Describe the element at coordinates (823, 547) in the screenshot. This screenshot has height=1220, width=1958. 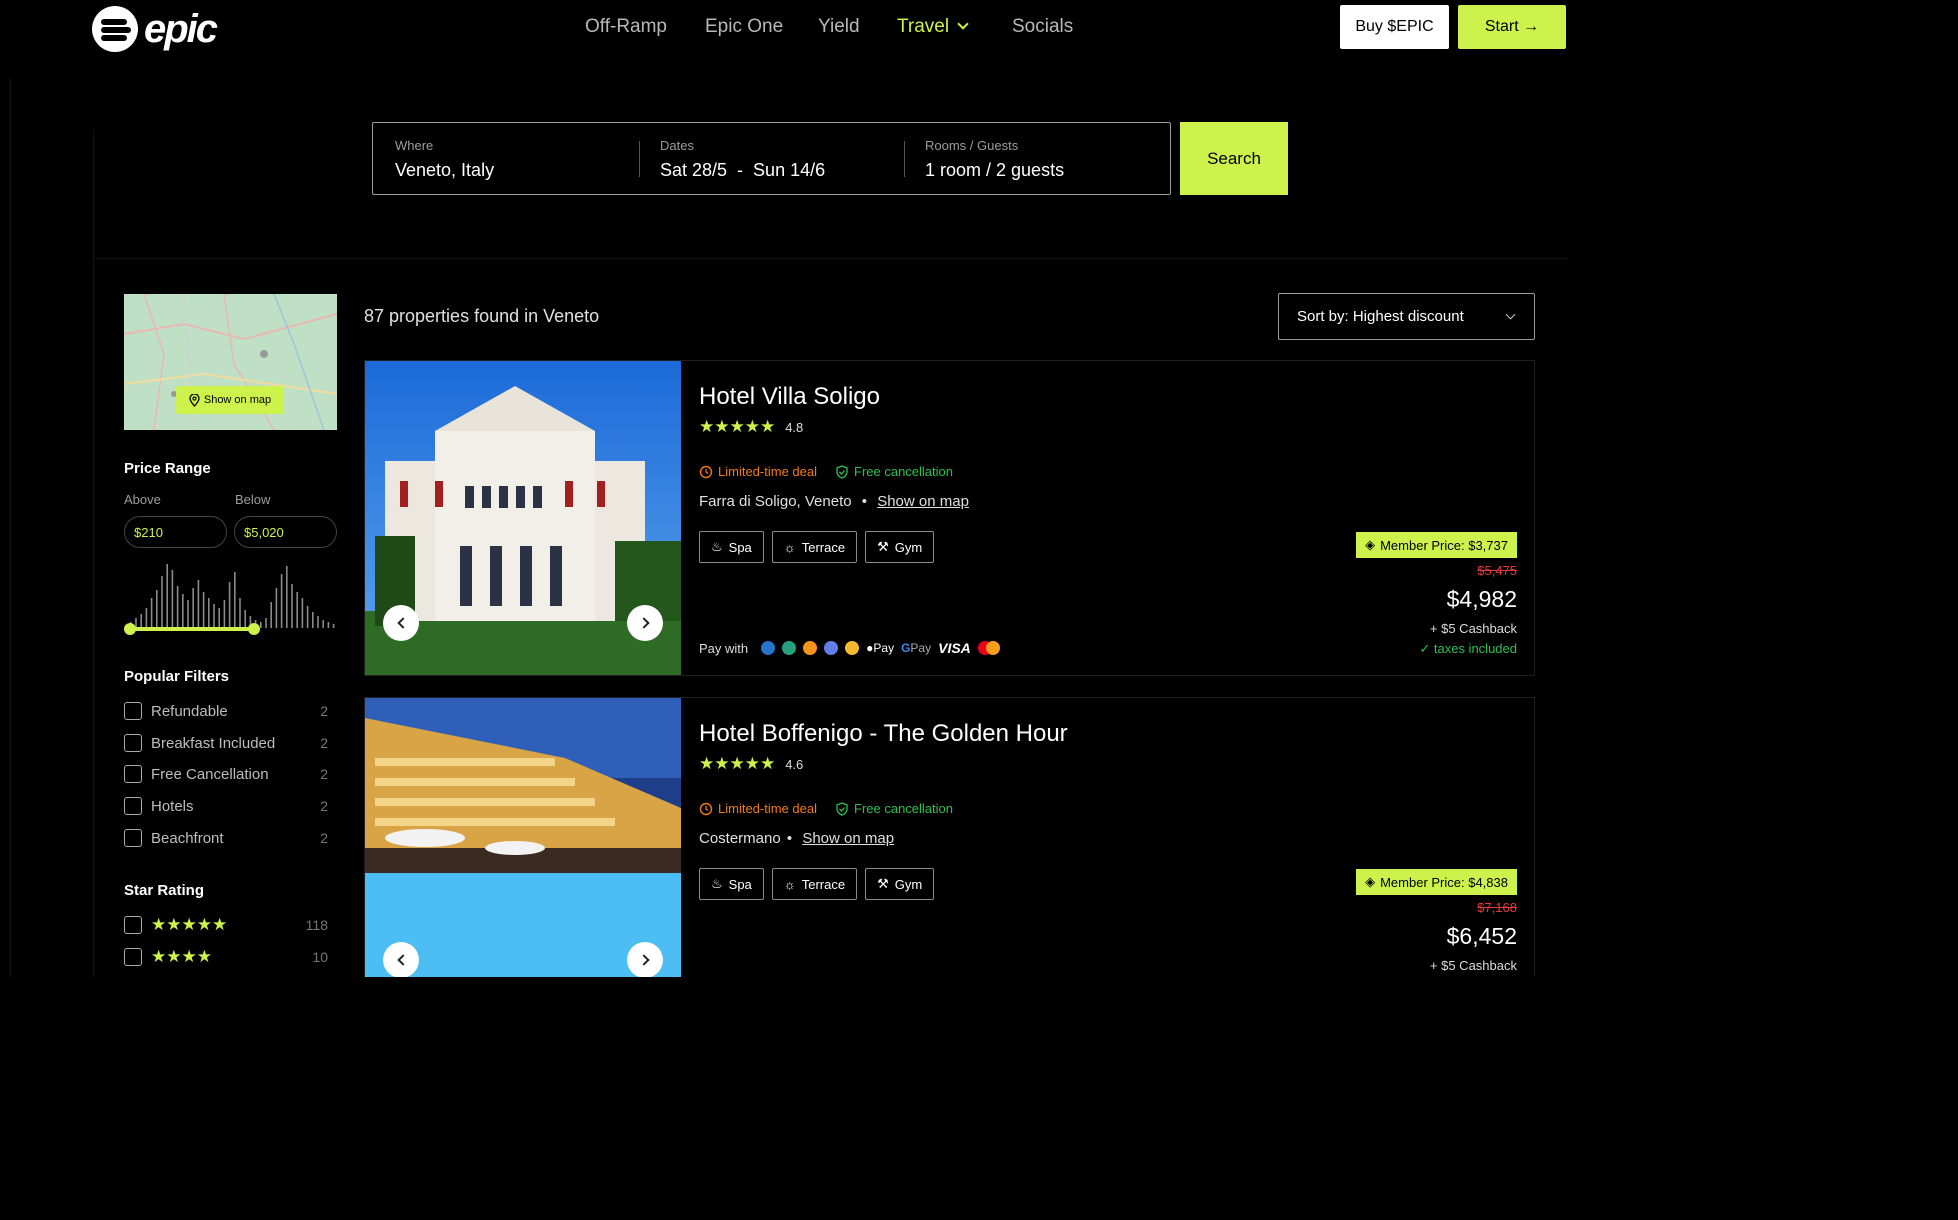
I see `amenity-label: Terrace` at that location.